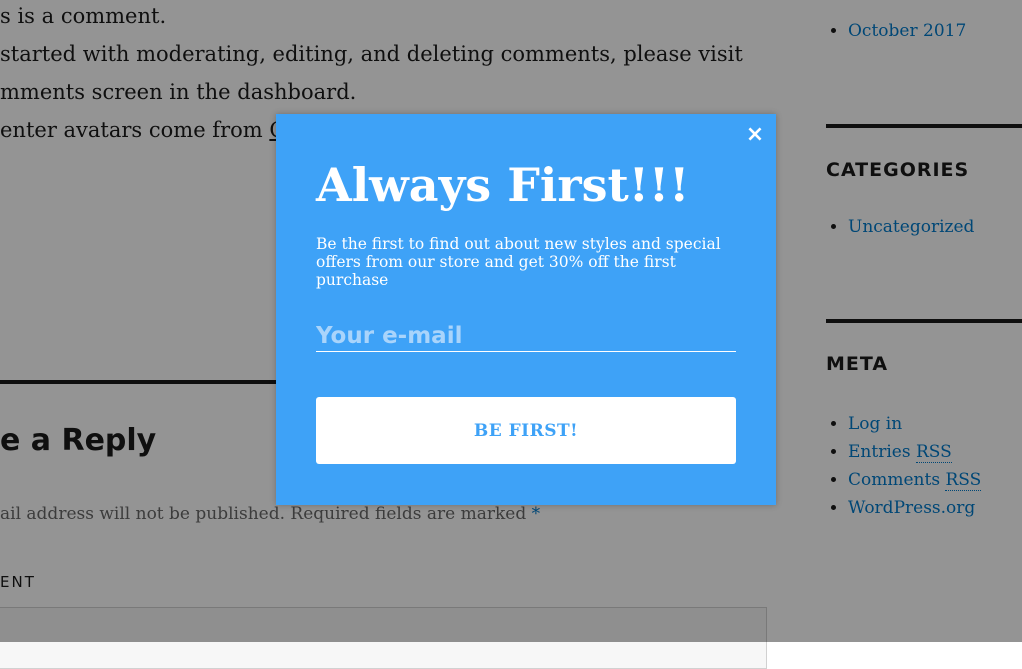 This screenshot has height=669, width=1022. What do you see at coordinates (755, 135) in the screenshot?
I see `close-icon: ×` at bounding box center [755, 135].